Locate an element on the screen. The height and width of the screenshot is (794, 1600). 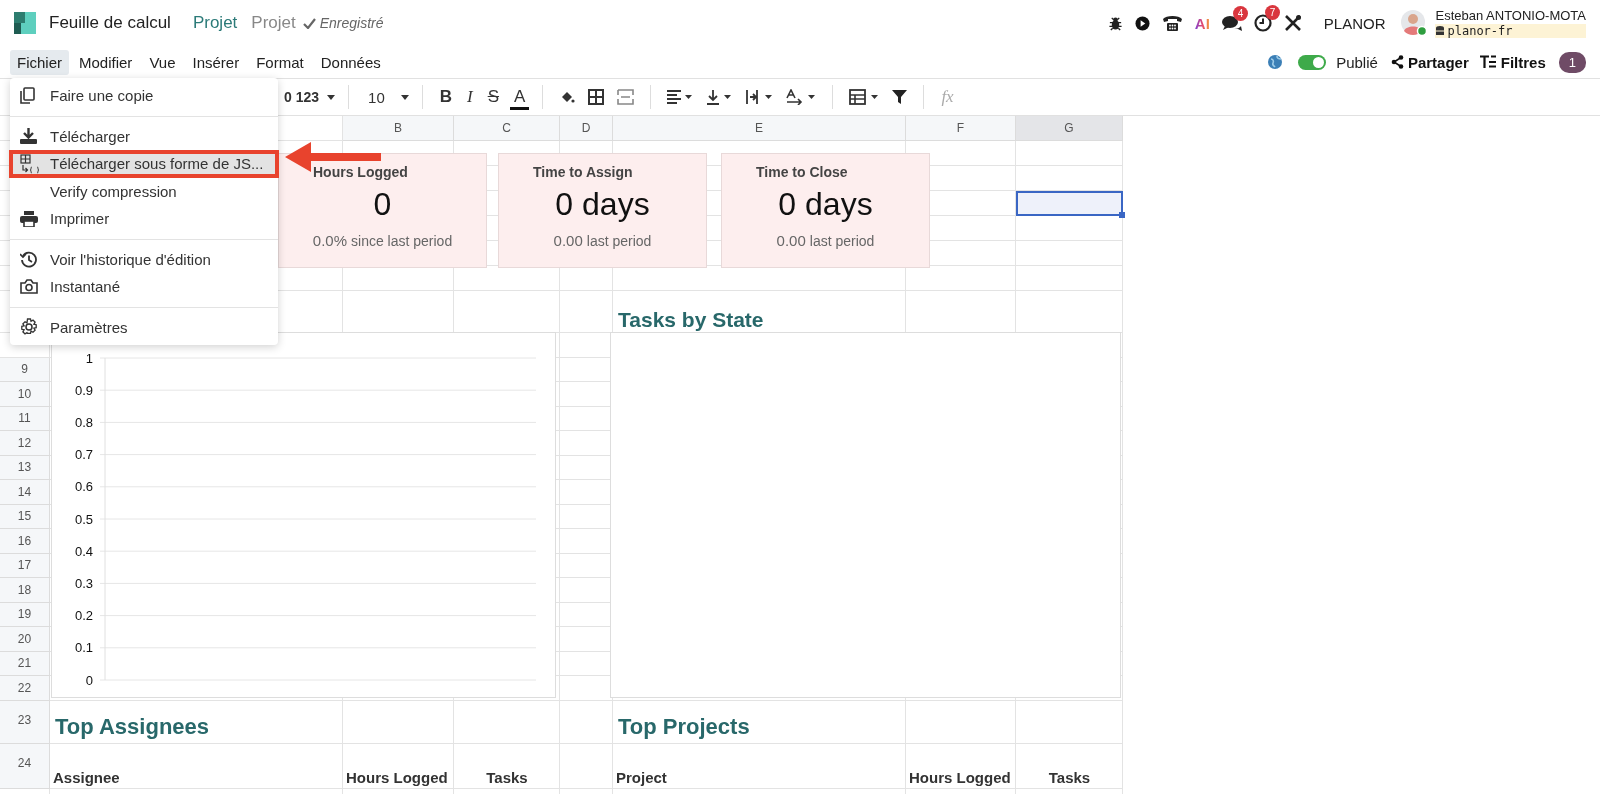
row-header: 14 is located at coordinates (25, 492).